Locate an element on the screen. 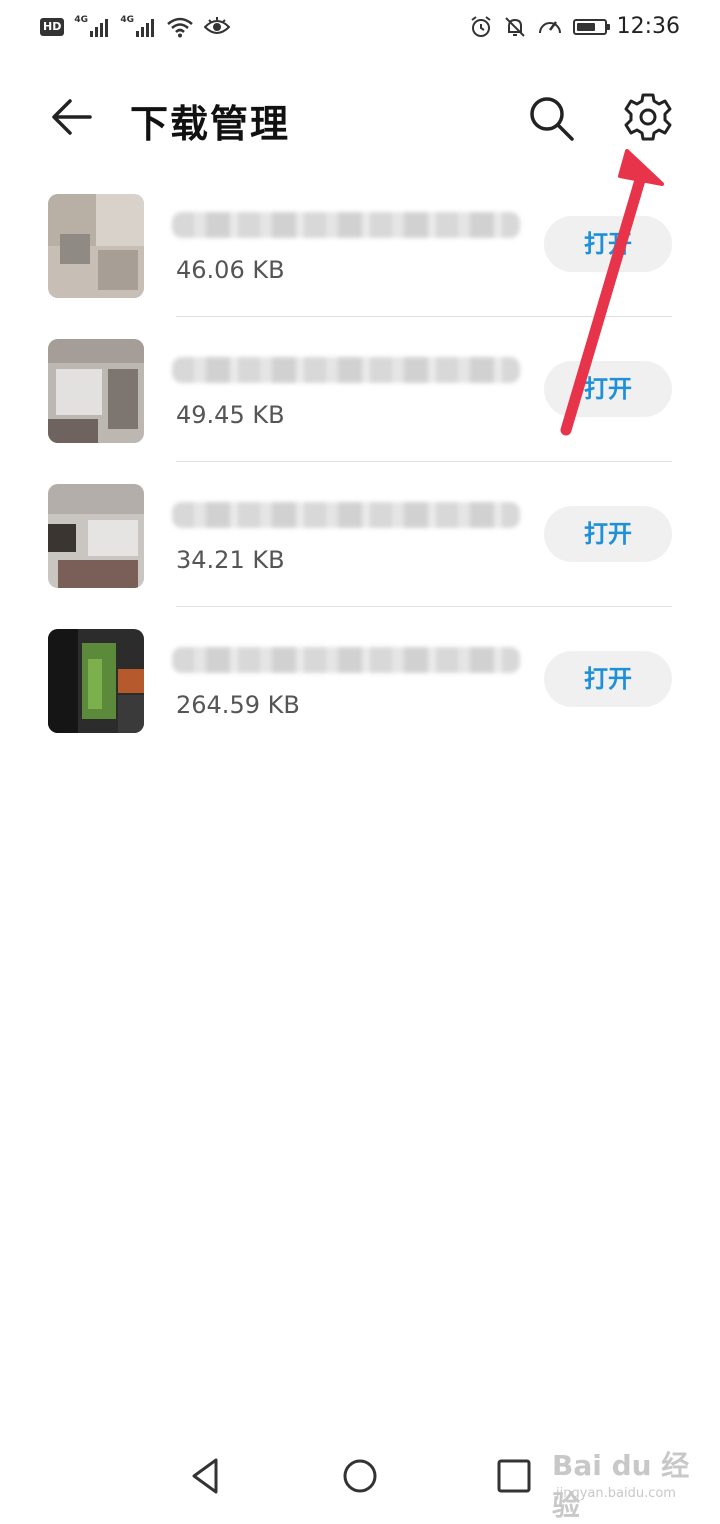  list-item: 46.06 KB 打开 is located at coordinates (360, 244).